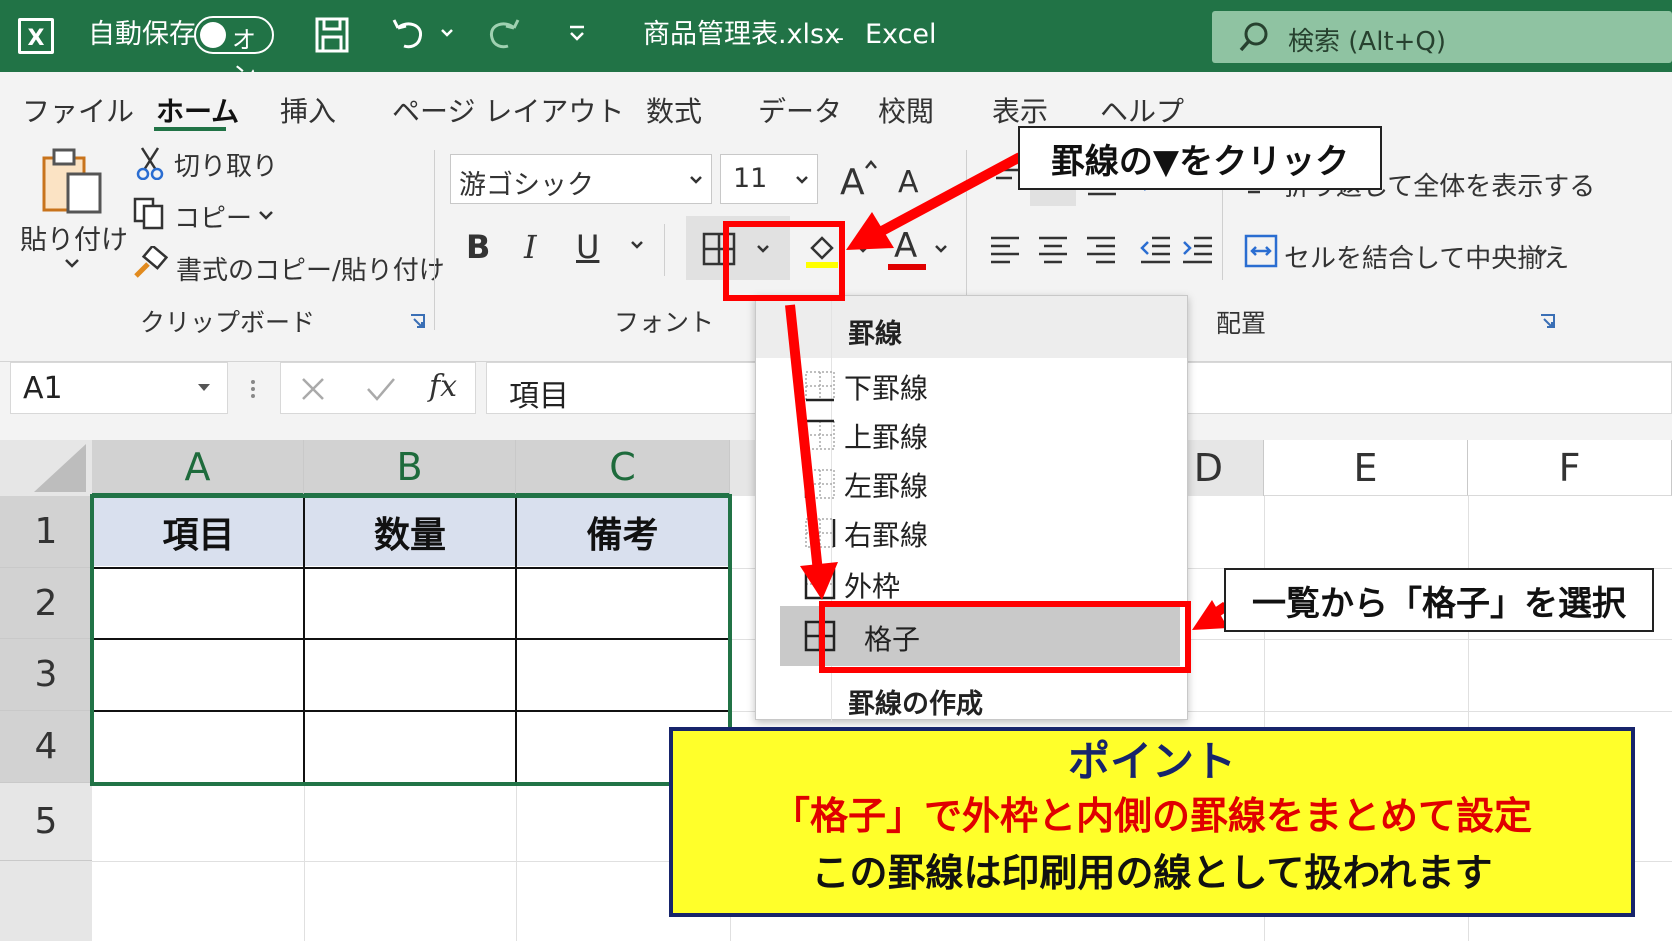  What do you see at coordinates (1152, 873) in the screenshot?
I see `point-line-2: この罫線は印刷用の線として扱われます` at bounding box center [1152, 873].